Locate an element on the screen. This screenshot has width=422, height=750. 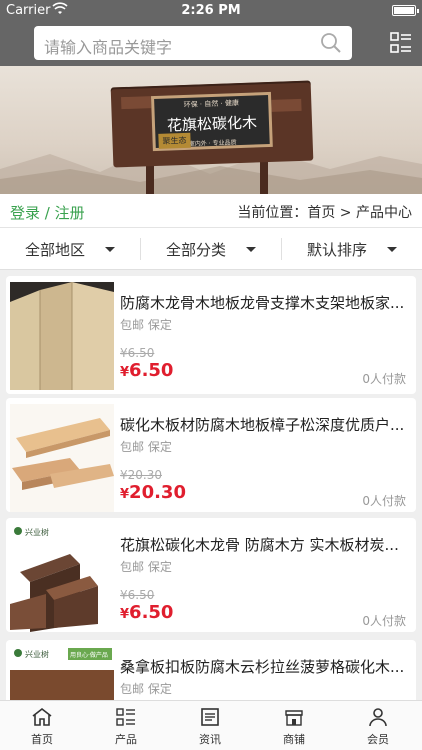
info-bar: 登录 / 注册 当前位置：首页 > 产品中心 is located at coordinates (211, 211).